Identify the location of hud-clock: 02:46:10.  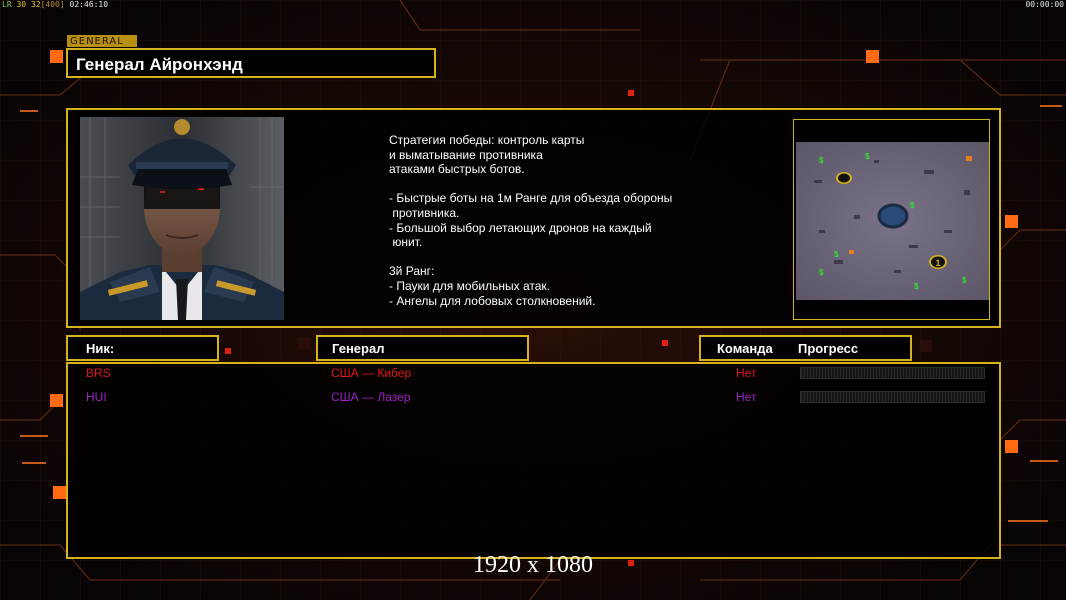
(89, 4).